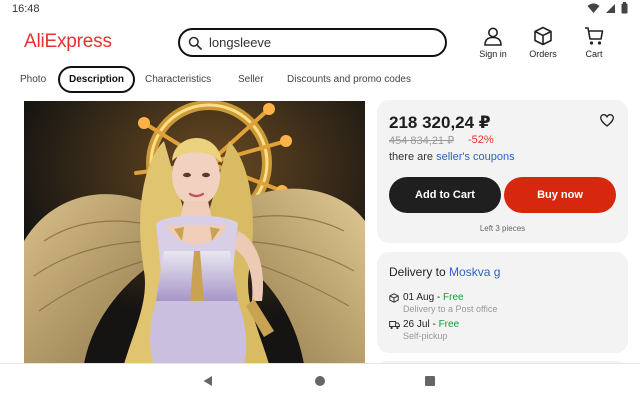 This screenshot has width=640, height=400. I want to click on seller-coupons-link: seller's coupons, so click(475, 157).